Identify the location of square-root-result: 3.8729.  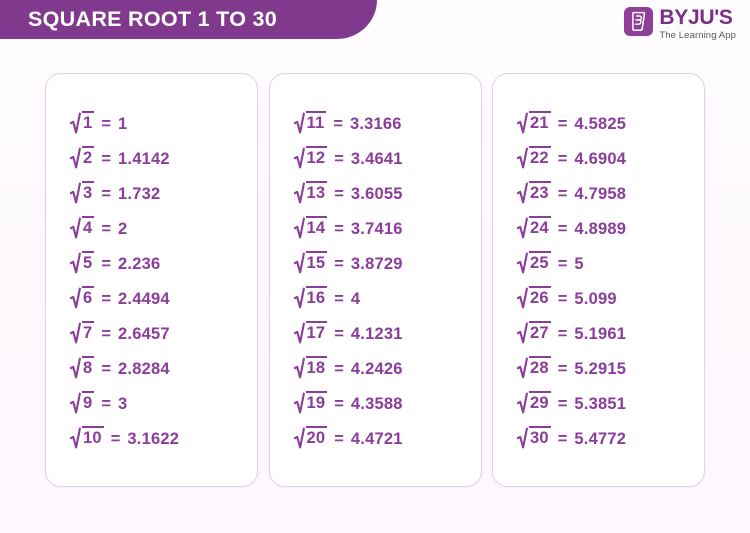
(376, 263).